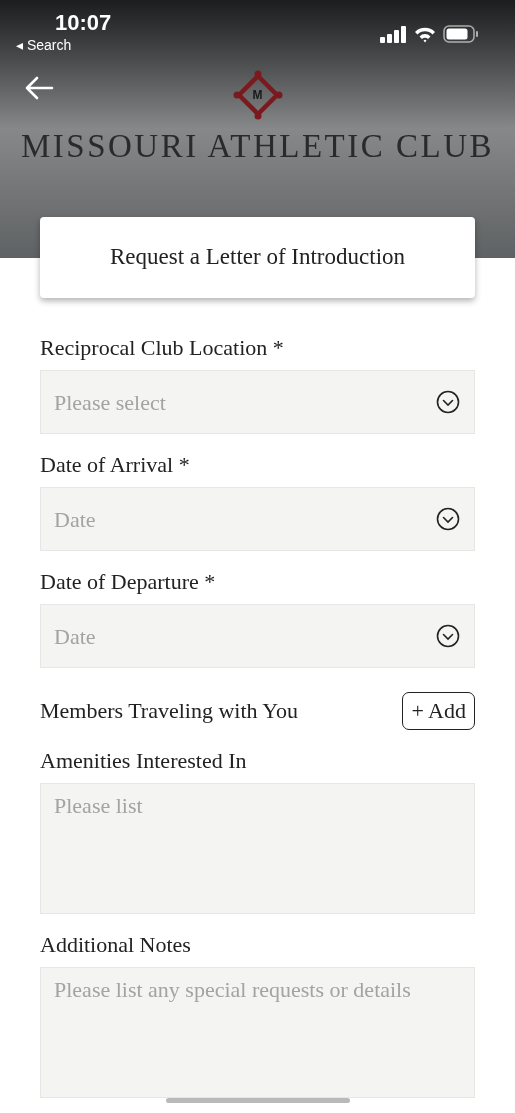  I want to click on card-title: Request a Letter of Introduction, so click(257, 257).